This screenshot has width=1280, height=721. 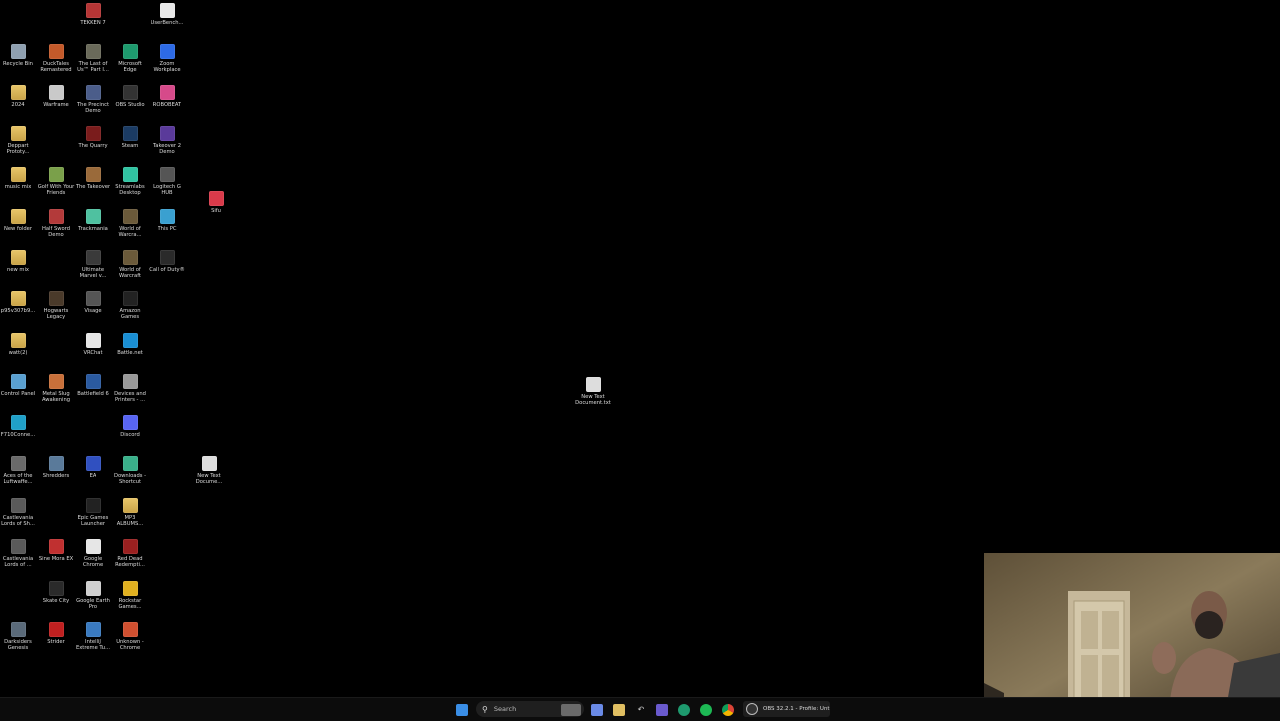 I want to click on desktop-icon-skate-city: Skate City, so click(x=56, y=592).